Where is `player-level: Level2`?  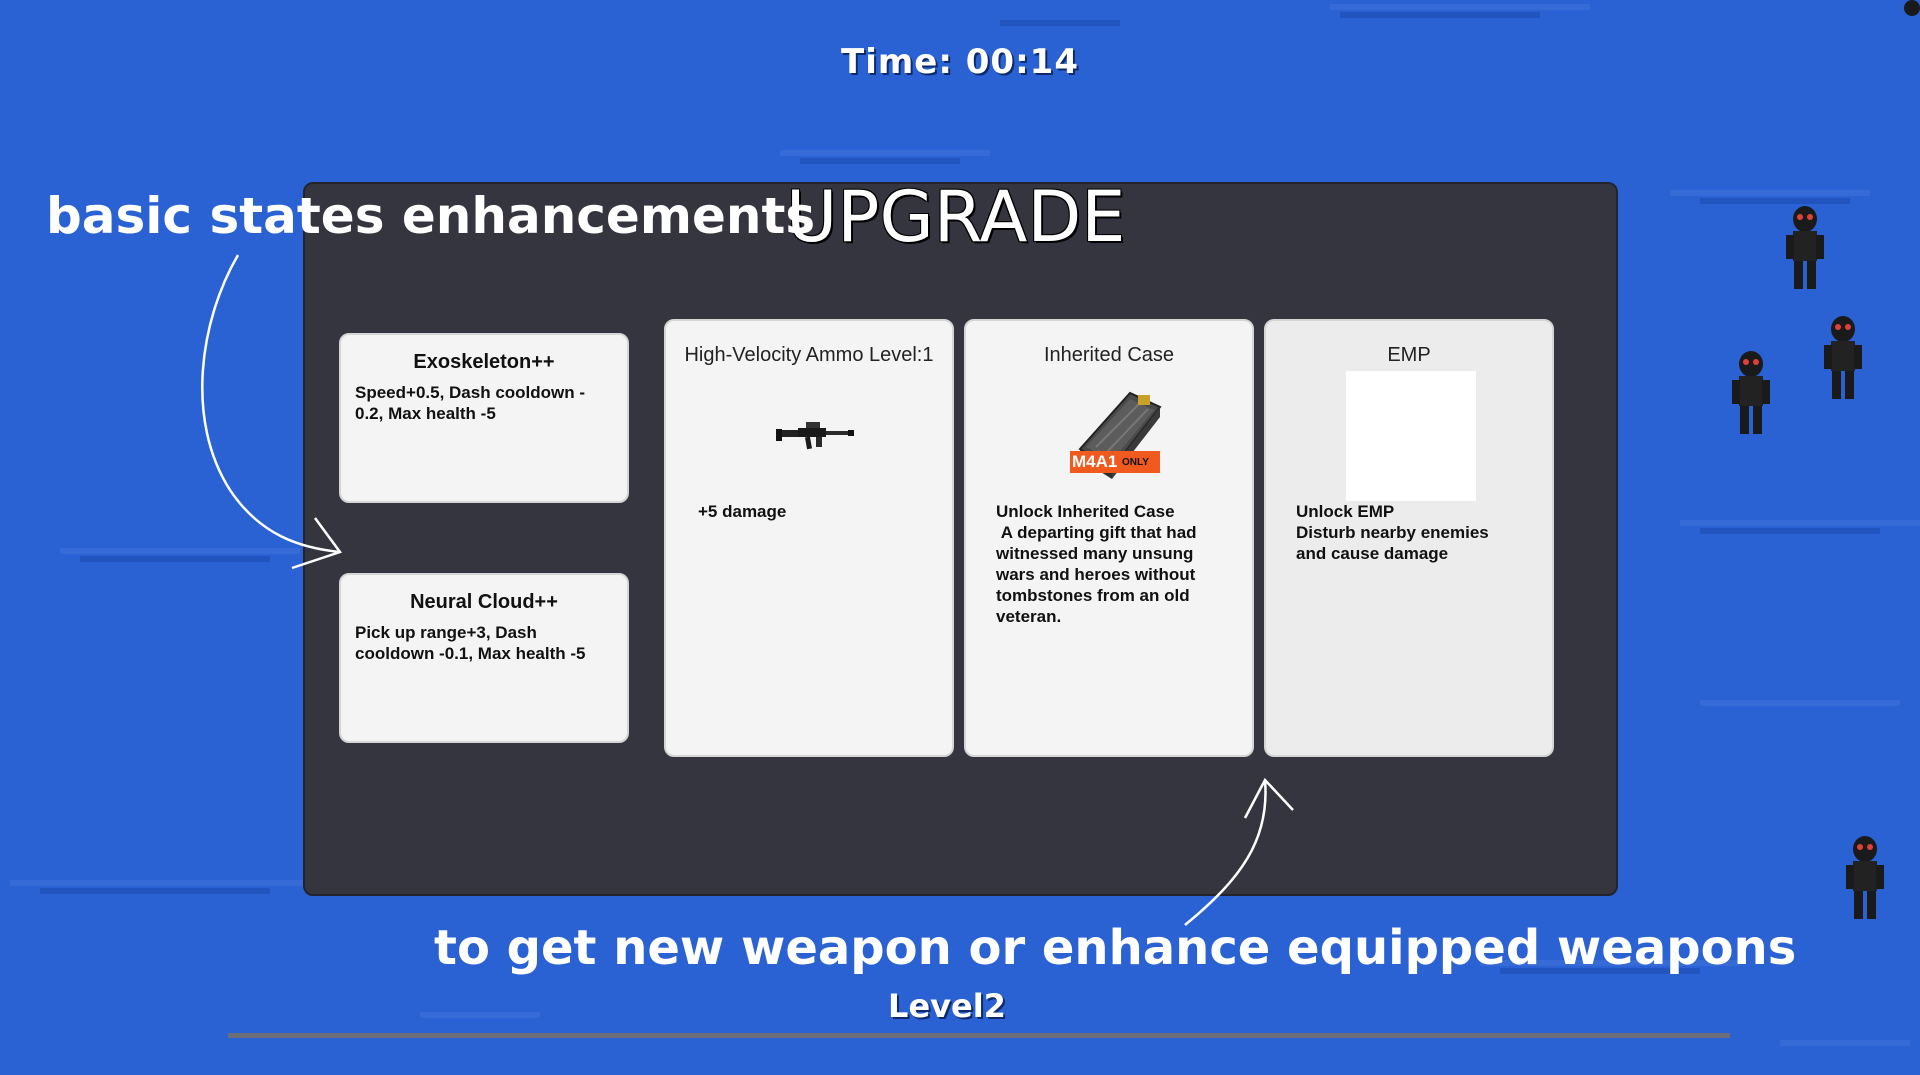 player-level: Level2 is located at coordinates (947, 1006).